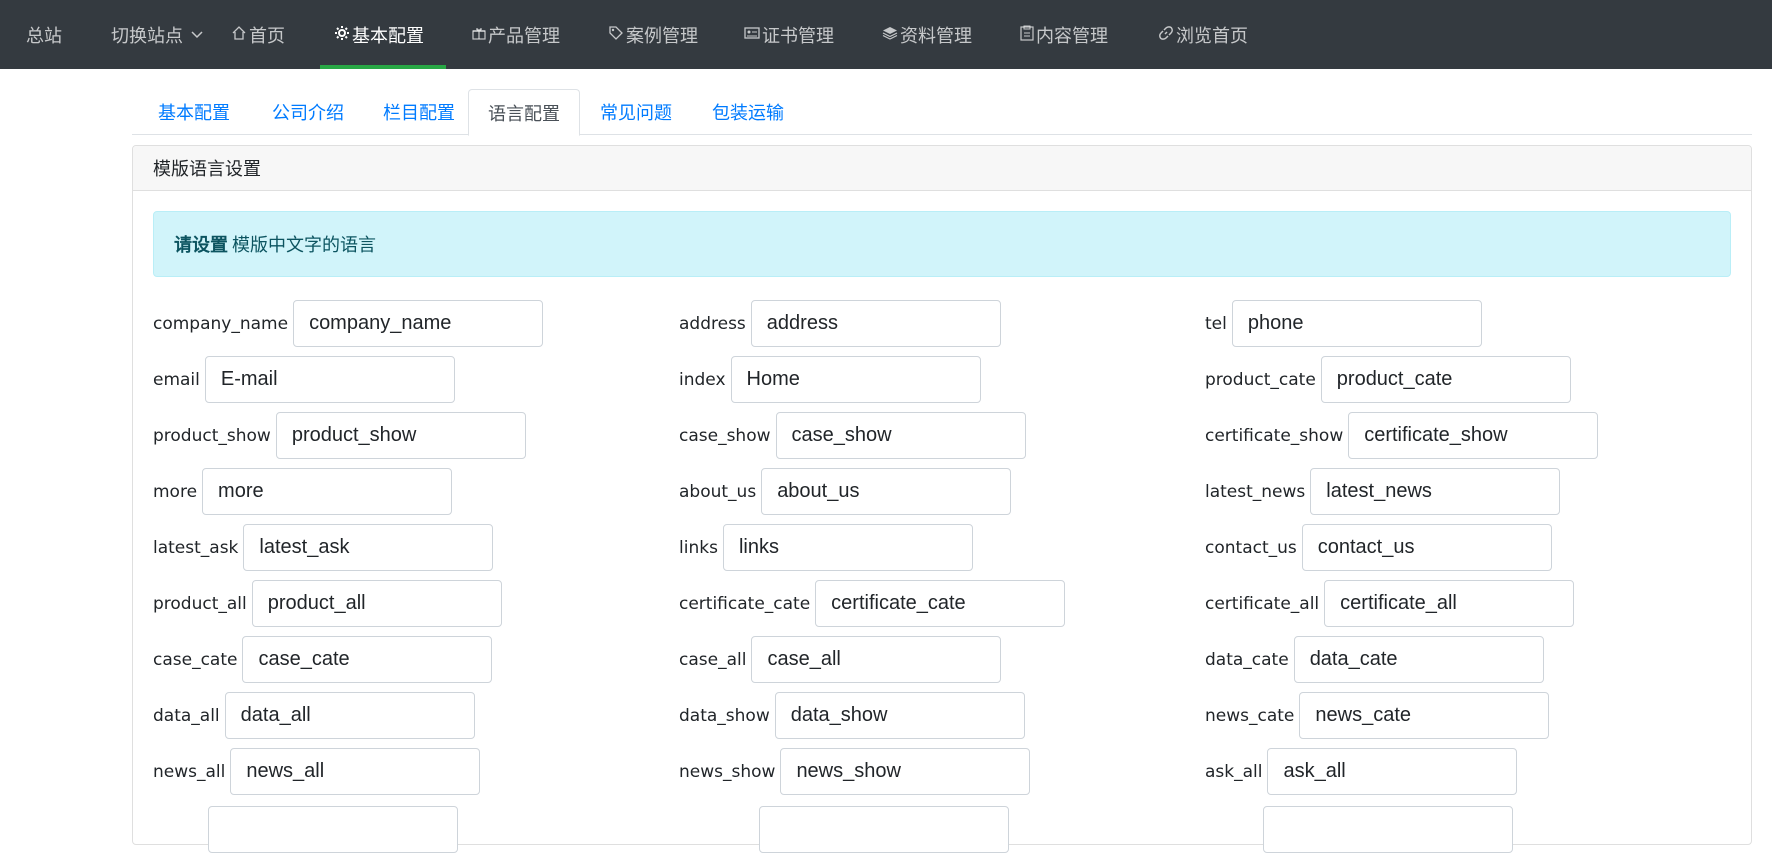  I want to click on ask-all-input, so click(1392, 771).